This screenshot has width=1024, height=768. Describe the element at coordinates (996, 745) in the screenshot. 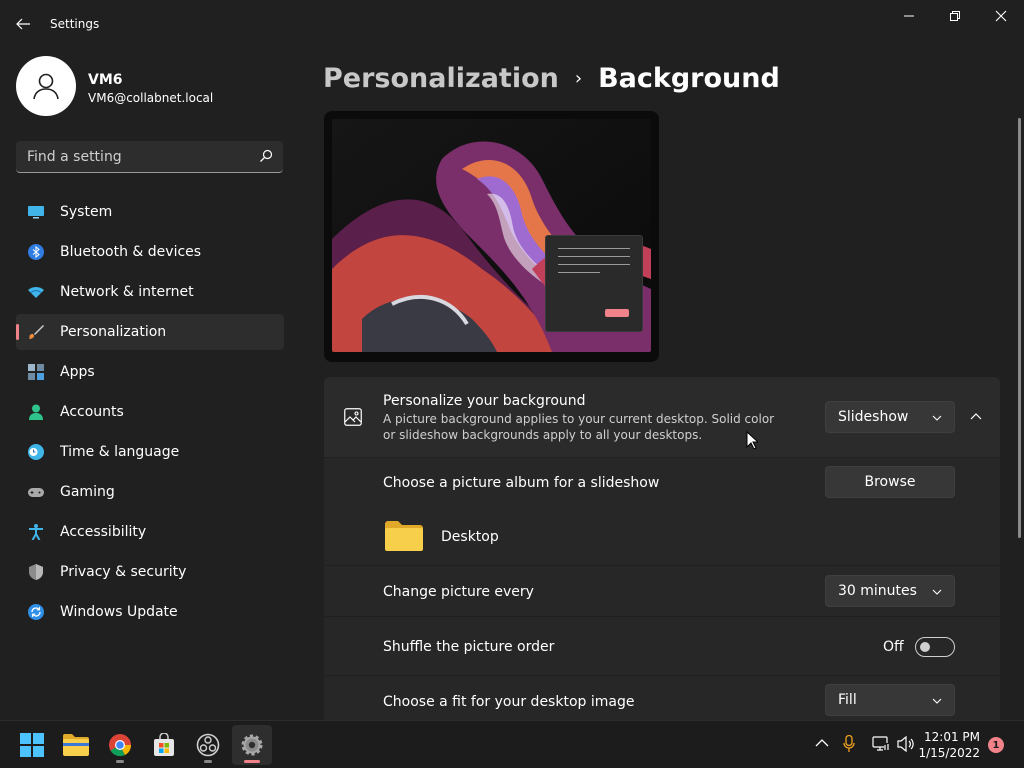

I see `notification-badge: 1` at that location.